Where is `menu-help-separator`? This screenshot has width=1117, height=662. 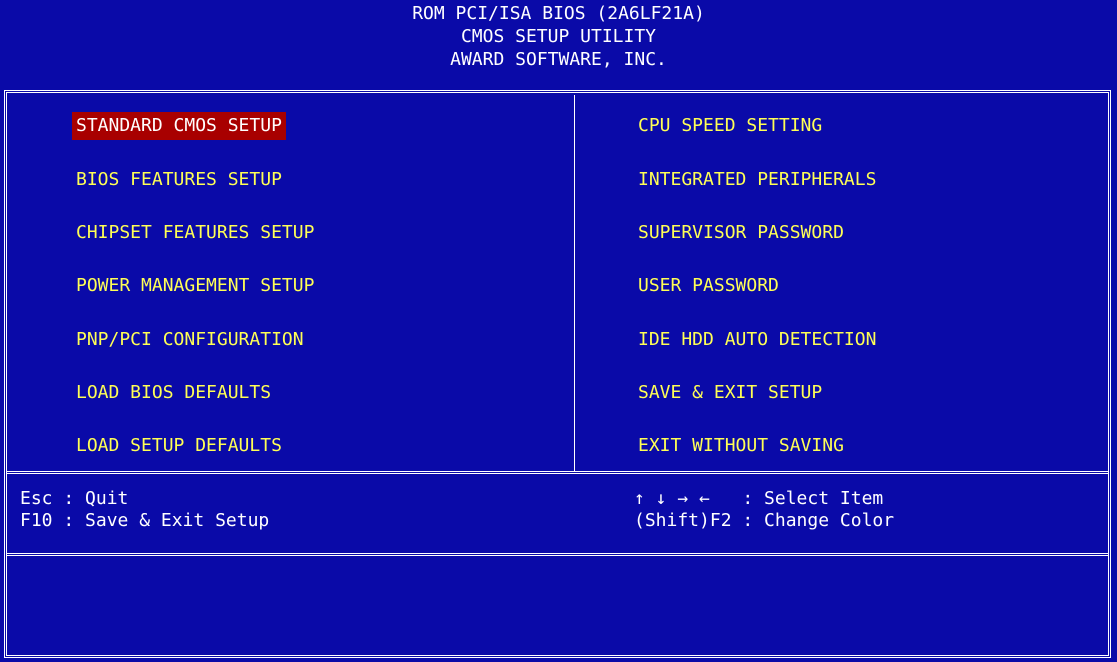 menu-help-separator is located at coordinates (557, 472).